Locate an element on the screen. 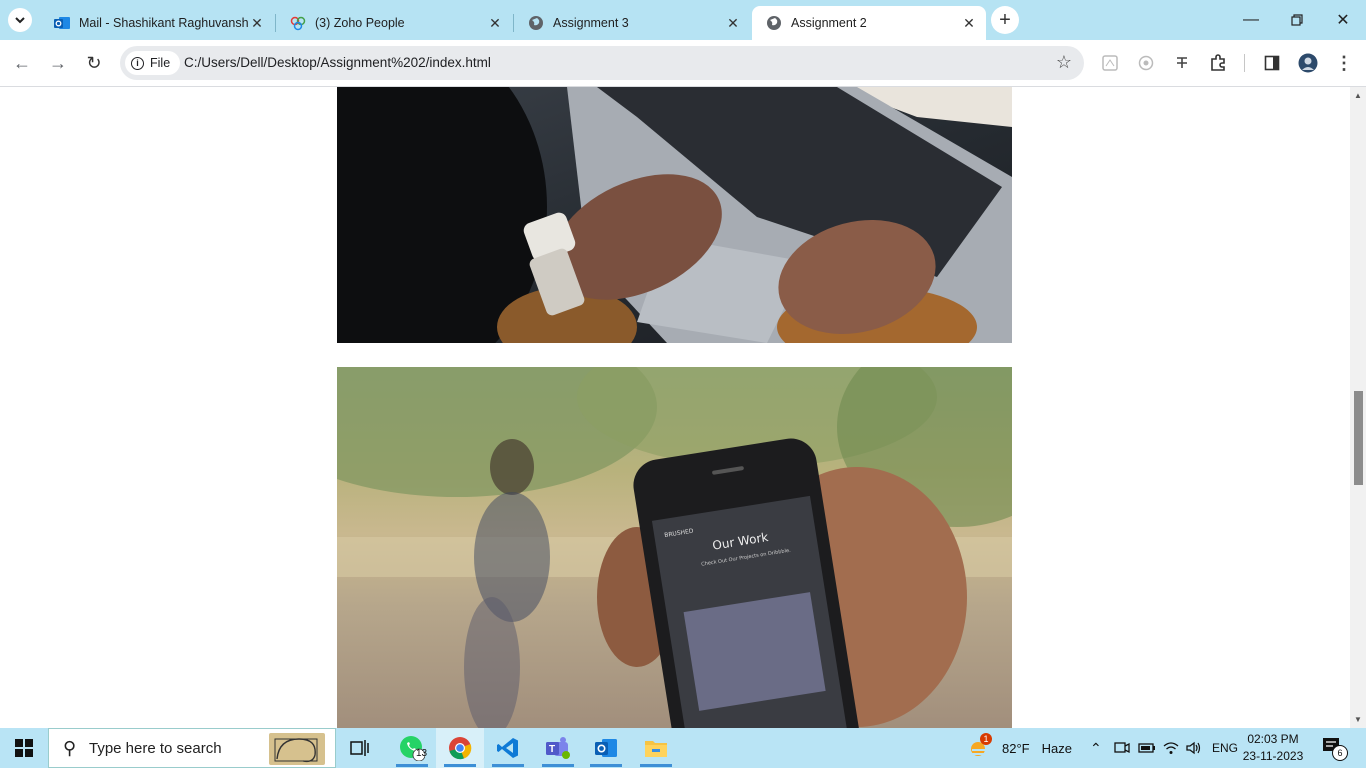 The width and height of the screenshot is (1366, 768). windows-logo-icon is located at coordinates (24, 748).